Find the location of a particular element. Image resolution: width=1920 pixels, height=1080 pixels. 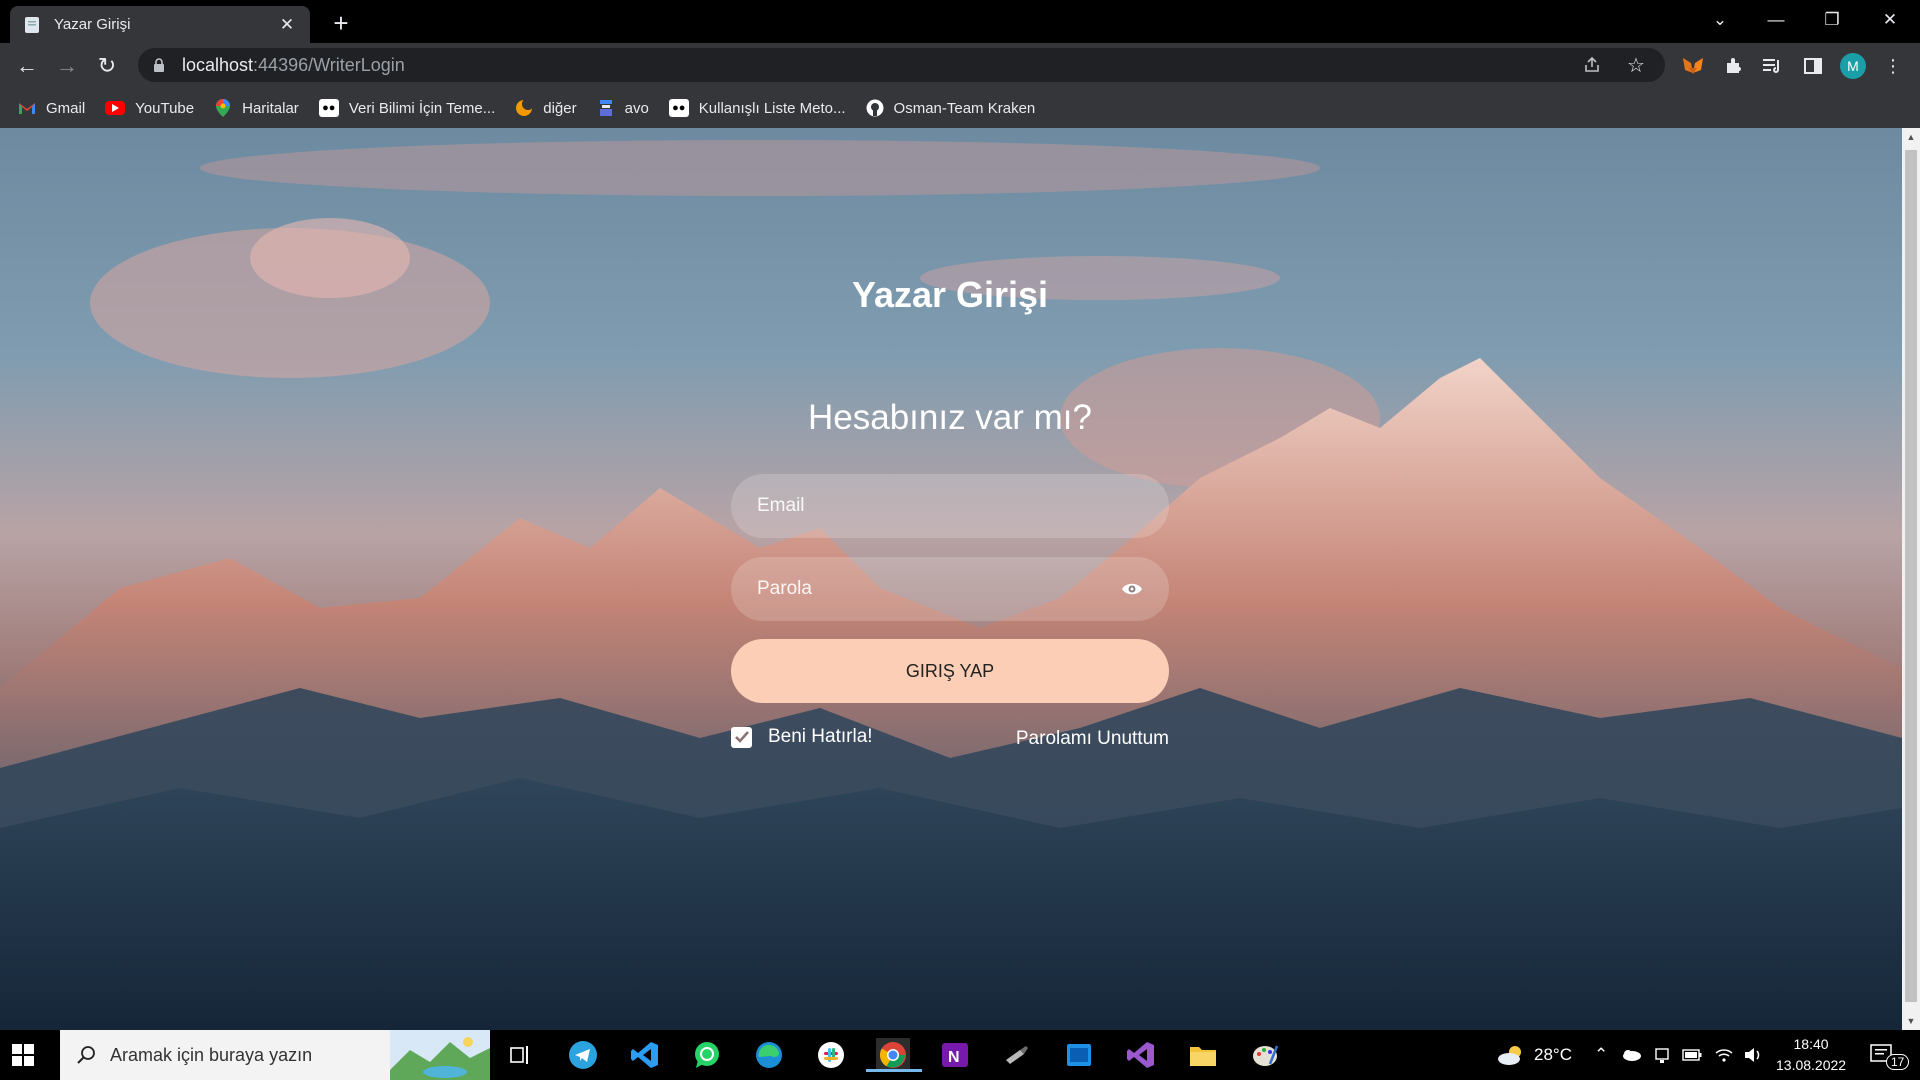

scroll-down-icon: ▼ is located at coordinates (1911, 1021).